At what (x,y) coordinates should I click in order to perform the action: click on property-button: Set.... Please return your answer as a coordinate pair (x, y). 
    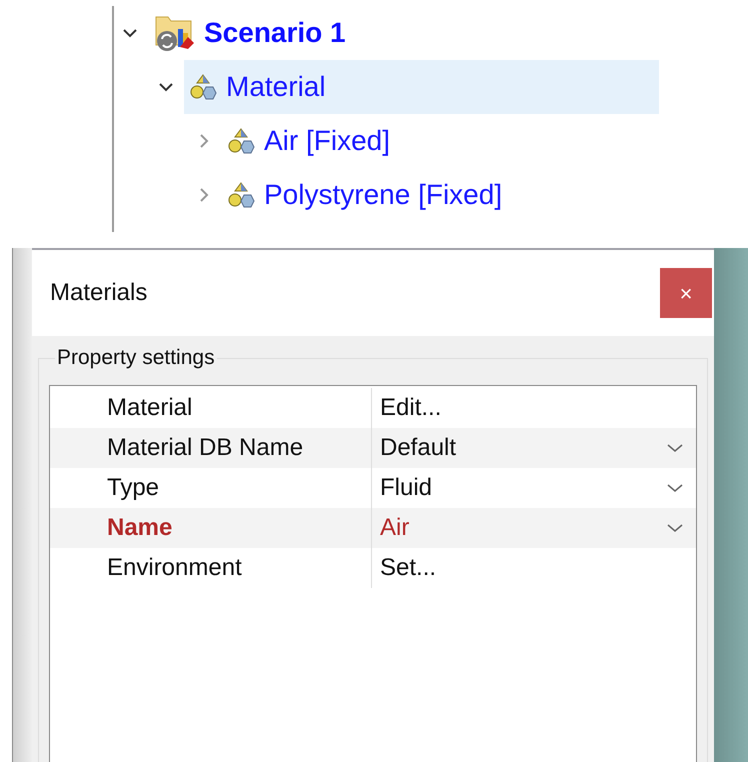
    Looking at the image, I should click on (408, 568).